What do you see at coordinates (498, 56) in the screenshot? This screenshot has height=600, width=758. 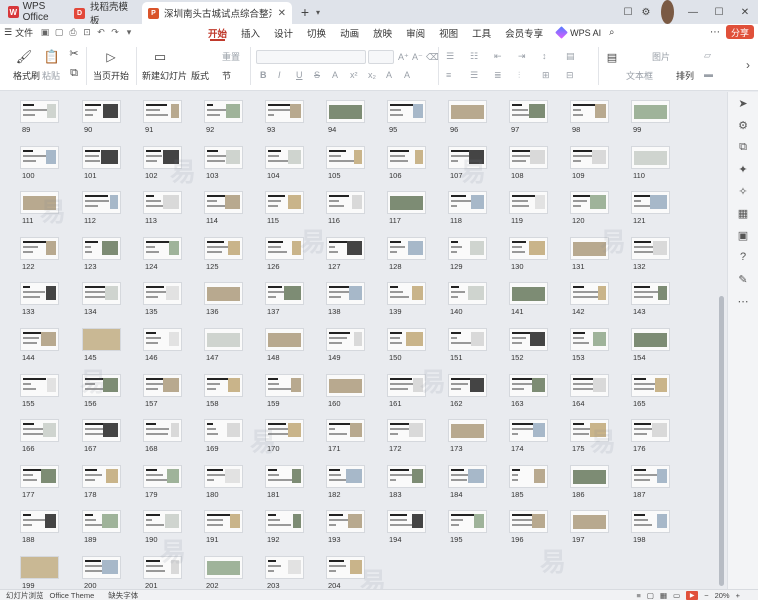 I see `paragraph-icon-2: ⇤` at bounding box center [498, 56].